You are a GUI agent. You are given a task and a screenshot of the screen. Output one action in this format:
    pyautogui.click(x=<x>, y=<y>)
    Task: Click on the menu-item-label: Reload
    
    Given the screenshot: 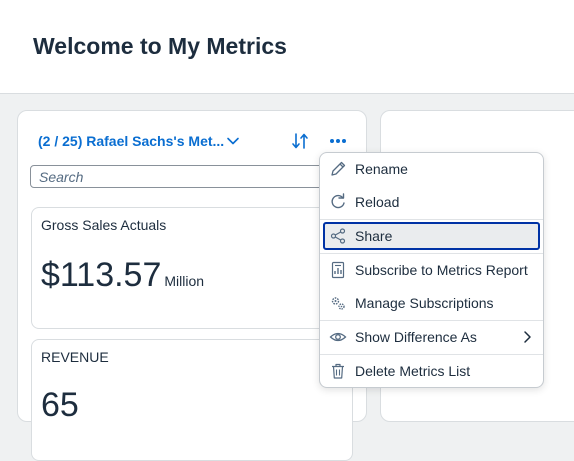 What is the action you would take?
    pyautogui.click(x=377, y=202)
    